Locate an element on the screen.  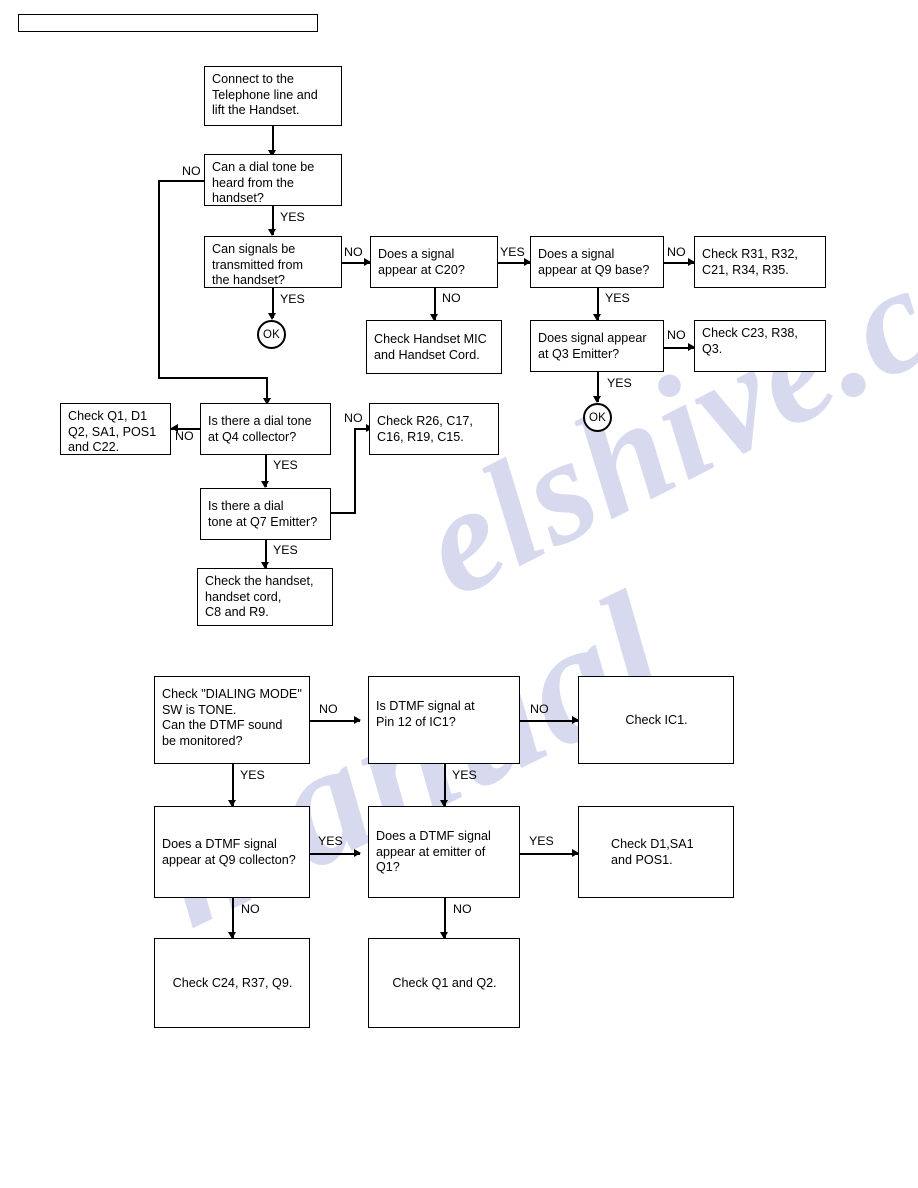
edge-m1-m2-arrow is located at coordinates (357, 720).